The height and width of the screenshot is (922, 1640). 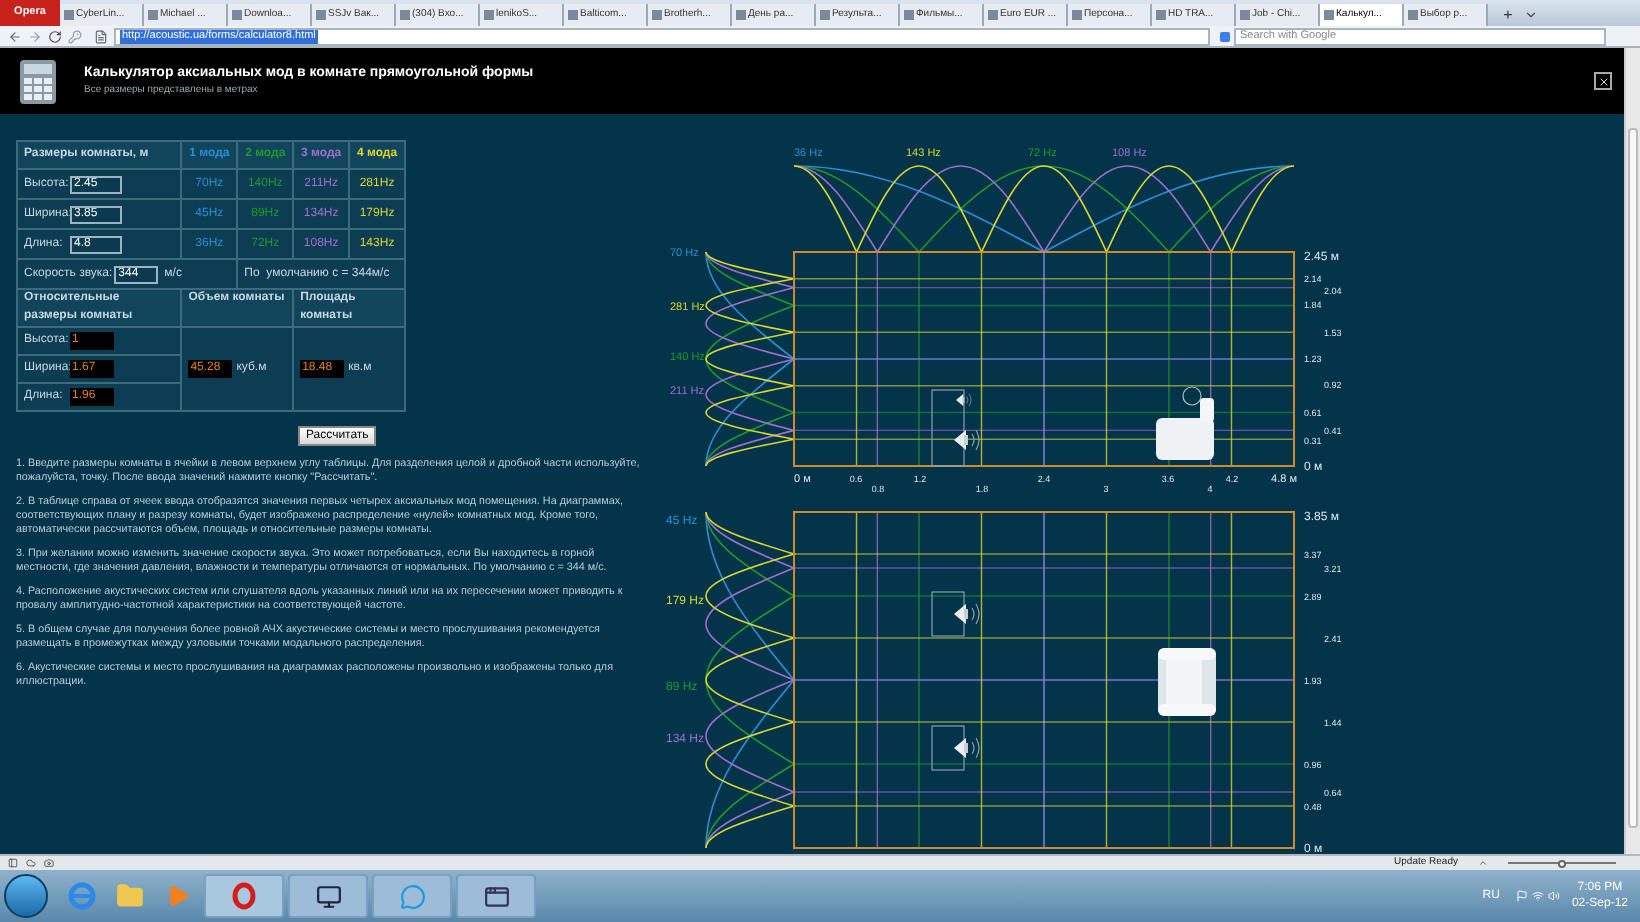 What do you see at coordinates (1537, 896) in the screenshot?
I see `network-icon` at bounding box center [1537, 896].